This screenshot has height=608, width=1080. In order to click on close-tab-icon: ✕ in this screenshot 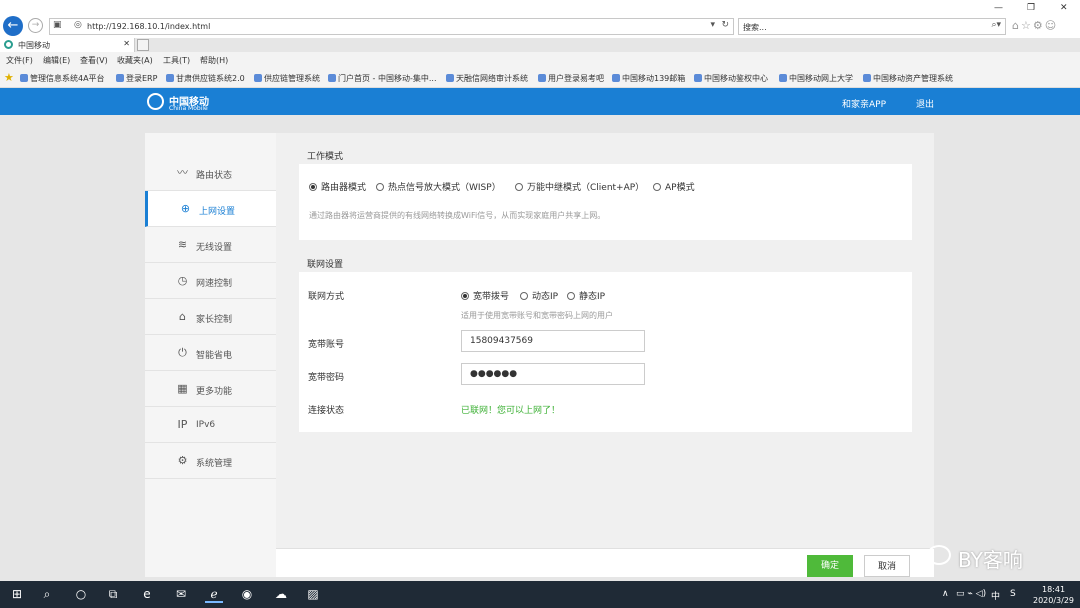, I will do `click(126, 43)`.